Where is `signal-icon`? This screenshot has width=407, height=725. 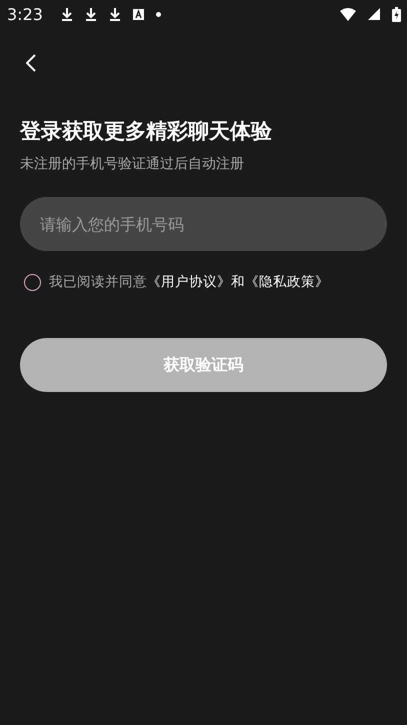
signal-icon is located at coordinates (374, 14).